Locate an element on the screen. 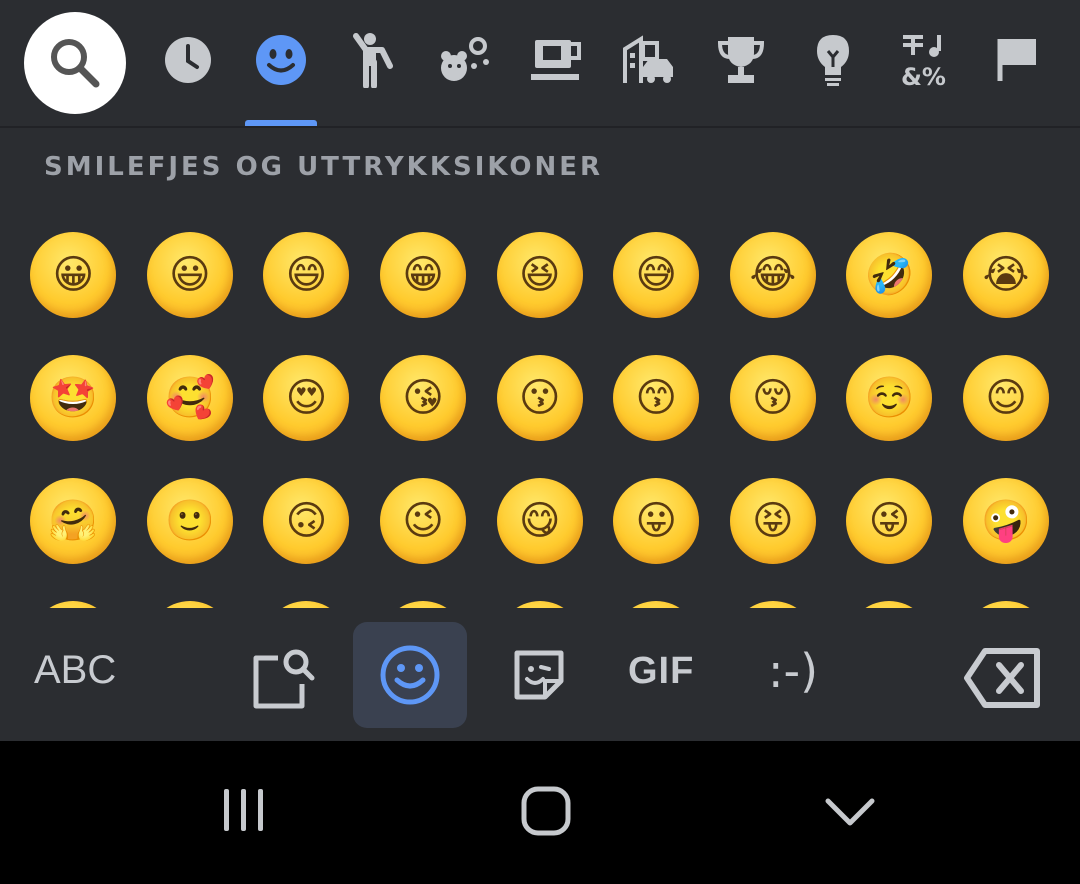 The height and width of the screenshot is (884, 1080). squinting-face-with-tongue-icon: 😝 is located at coordinates (772, 520).